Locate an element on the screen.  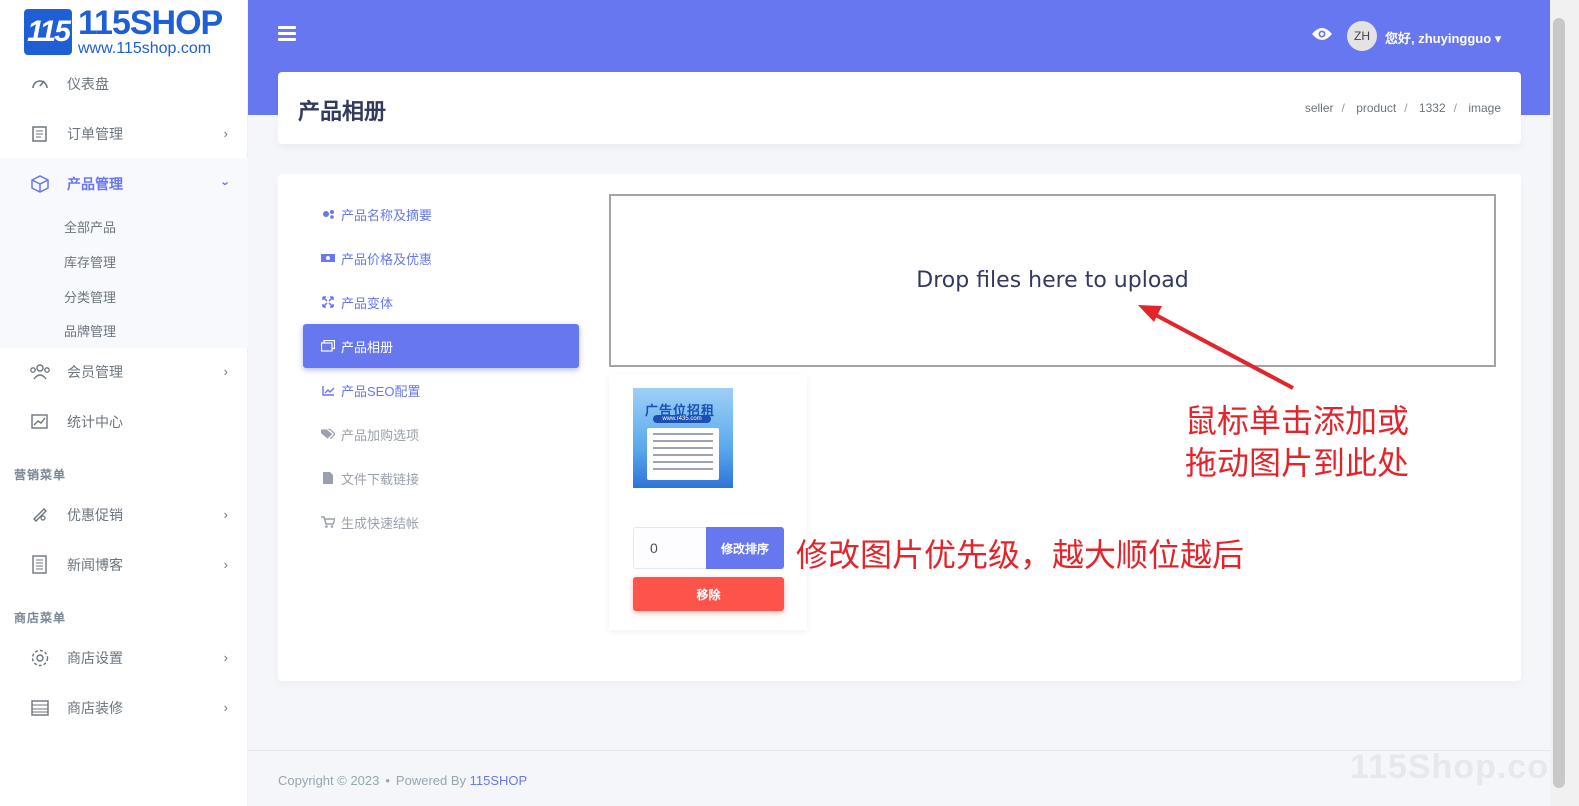
footer-brand-link: 115SHOP is located at coordinates (499, 780).